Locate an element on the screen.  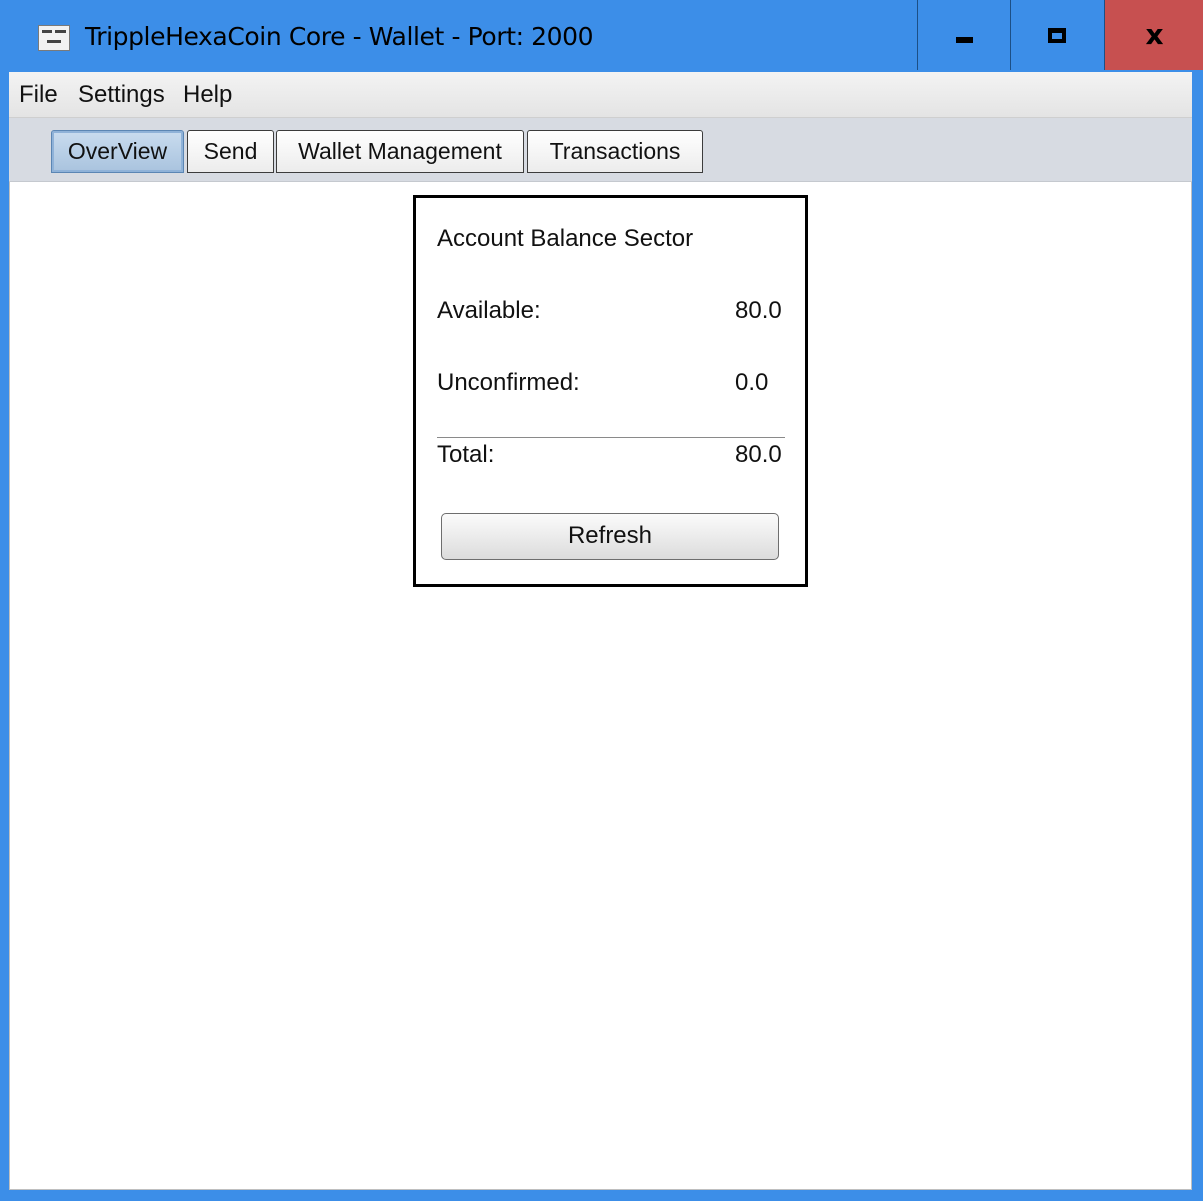
close-icon: x is located at coordinates (1154, 34).